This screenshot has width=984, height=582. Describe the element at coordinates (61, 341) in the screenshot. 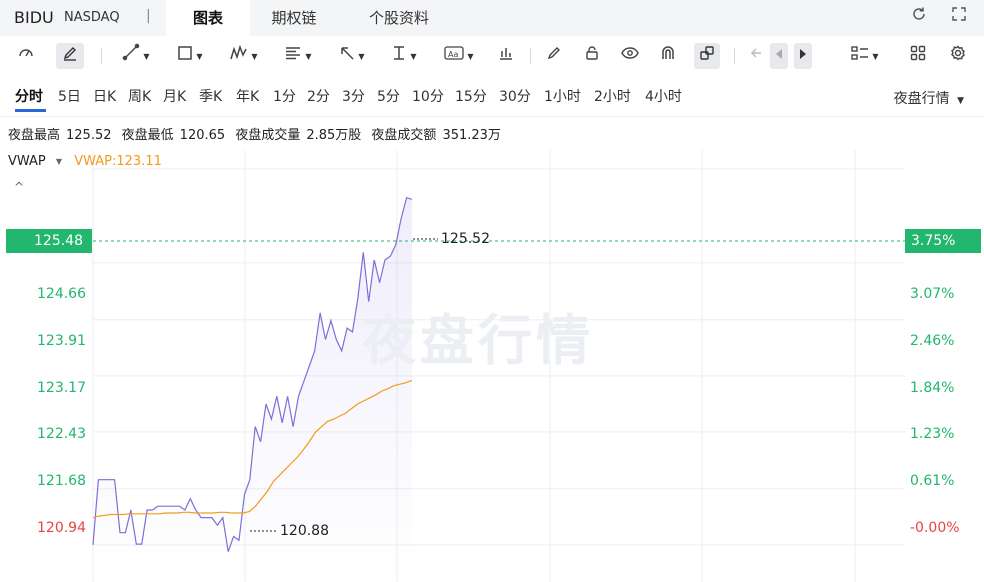

I see `price-tick: 123.91` at that location.